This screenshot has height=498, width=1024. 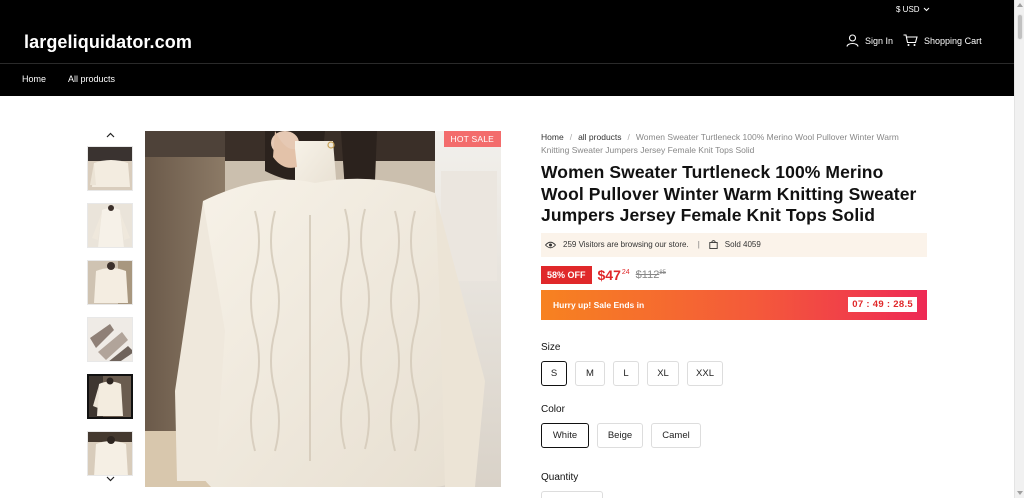 I want to click on color-option-white: White, so click(x=565, y=435).